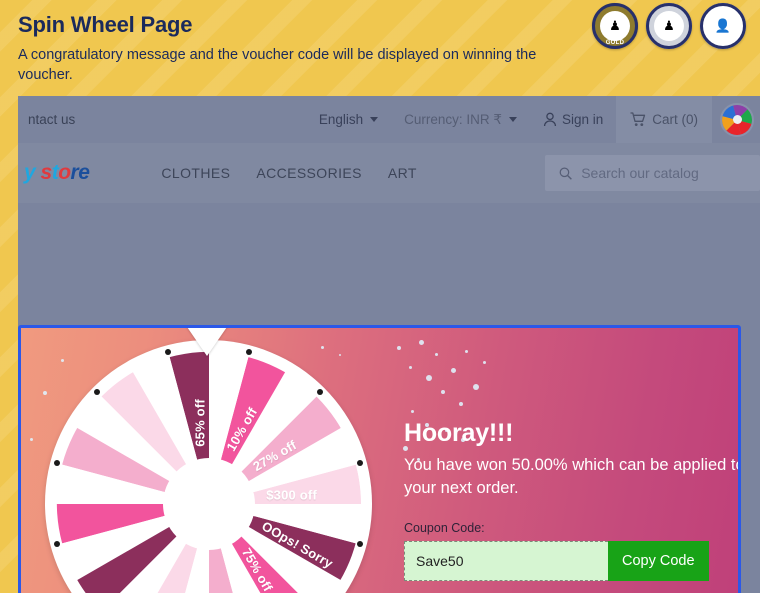  What do you see at coordinates (207, 342) in the screenshot?
I see `wheel-pointer-icon` at bounding box center [207, 342].